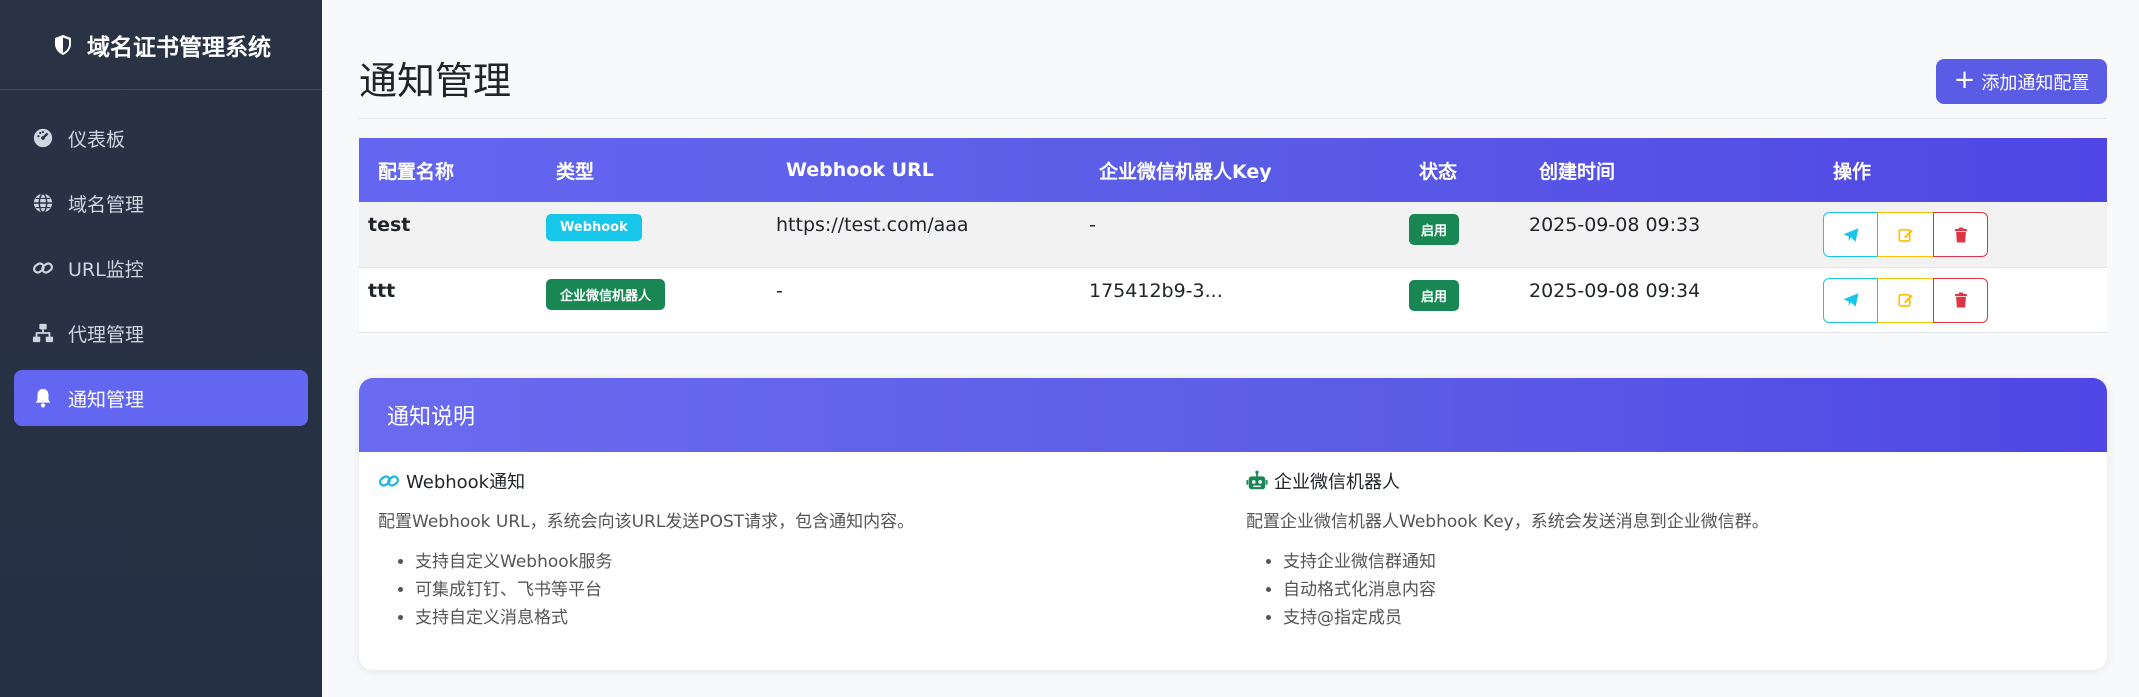 The width and height of the screenshot is (2139, 697). Describe the element at coordinates (1526, 590) in the screenshot. I see `list-item: 自动格式化消息内容` at that location.